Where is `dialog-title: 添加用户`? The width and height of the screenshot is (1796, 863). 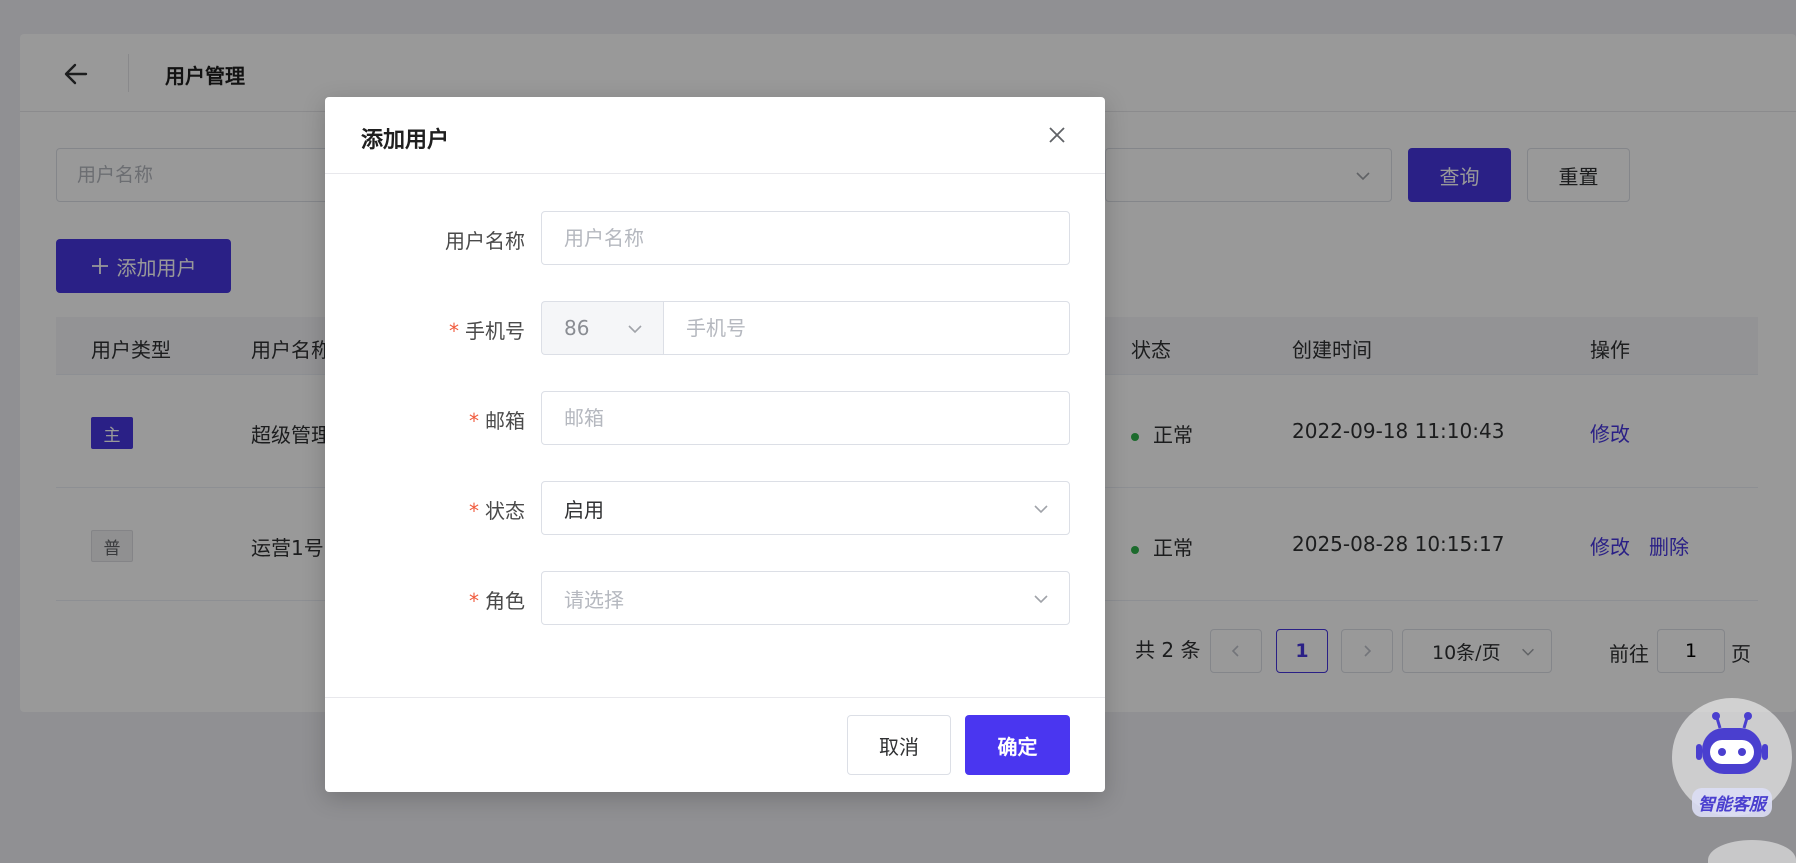 dialog-title: 添加用户 is located at coordinates (405, 140).